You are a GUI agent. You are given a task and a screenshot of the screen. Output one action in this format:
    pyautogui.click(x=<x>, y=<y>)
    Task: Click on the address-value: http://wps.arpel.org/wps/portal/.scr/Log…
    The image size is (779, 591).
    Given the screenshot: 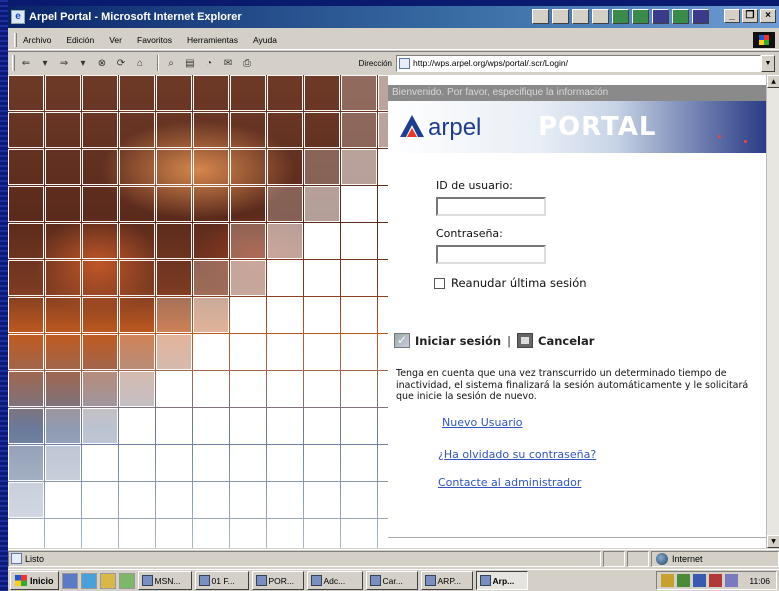 What is the action you would take?
    pyautogui.click(x=490, y=63)
    